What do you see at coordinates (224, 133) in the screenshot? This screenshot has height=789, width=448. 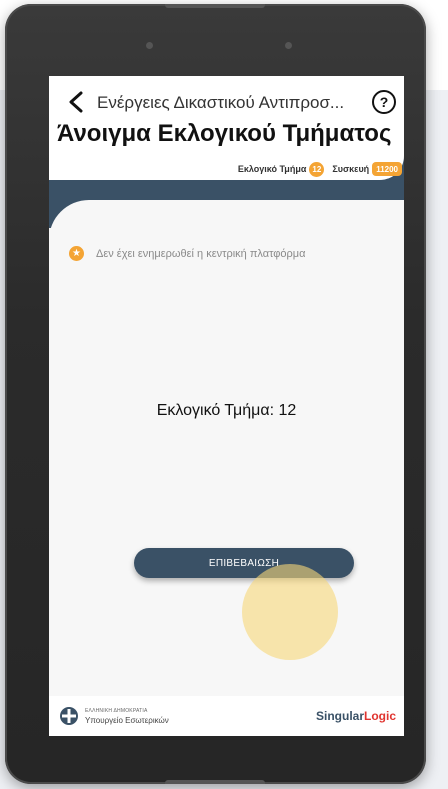 I see `page-title: Άνοιγμα Εκλογικού Τμήματος` at bounding box center [224, 133].